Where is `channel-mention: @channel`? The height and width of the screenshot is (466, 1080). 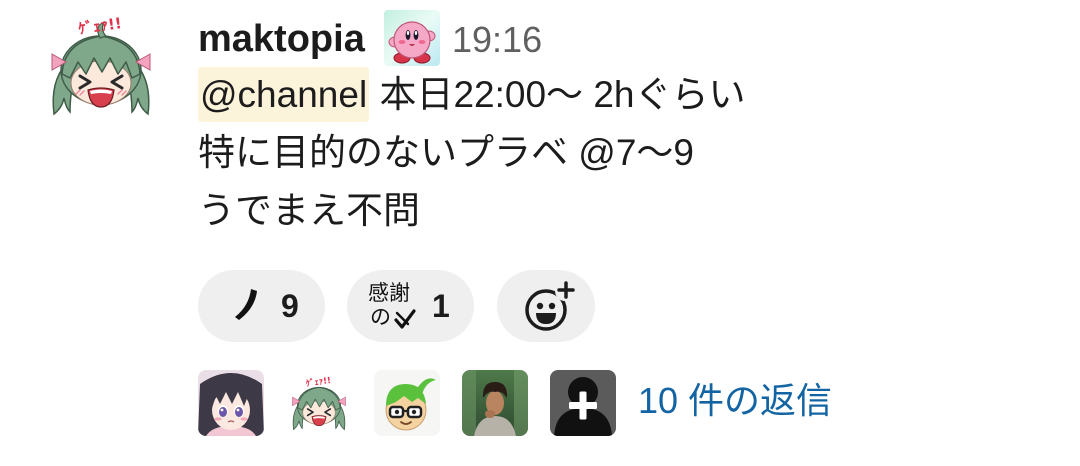 channel-mention: @channel is located at coordinates (284, 94).